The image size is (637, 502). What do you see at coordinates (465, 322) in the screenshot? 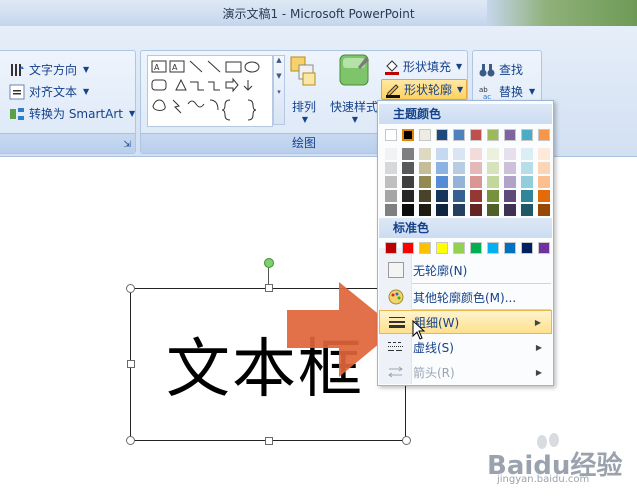
I see `weight-item: 粗细(W) ▶` at bounding box center [465, 322].